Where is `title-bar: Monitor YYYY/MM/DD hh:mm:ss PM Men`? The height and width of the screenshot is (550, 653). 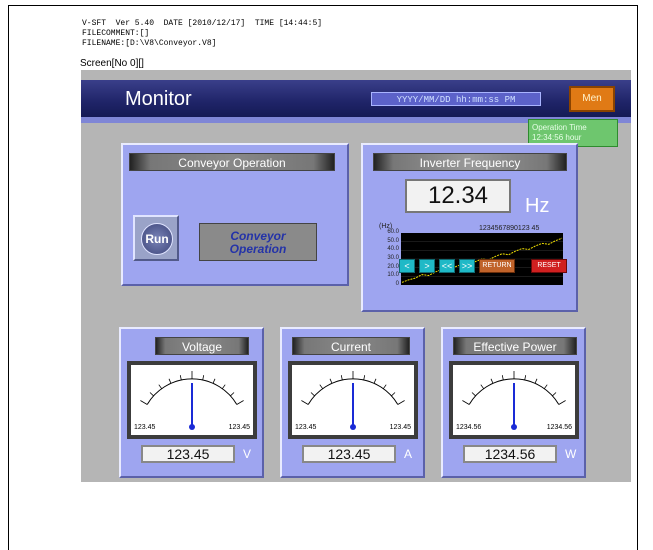
title-bar: Monitor YYYY/MM/DD hh:mm:ss PM Men is located at coordinates (356, 98).